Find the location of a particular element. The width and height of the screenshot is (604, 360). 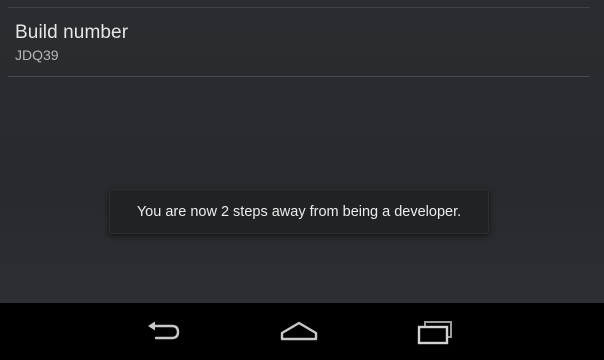

back-icon is located at coordinates (164, 330).